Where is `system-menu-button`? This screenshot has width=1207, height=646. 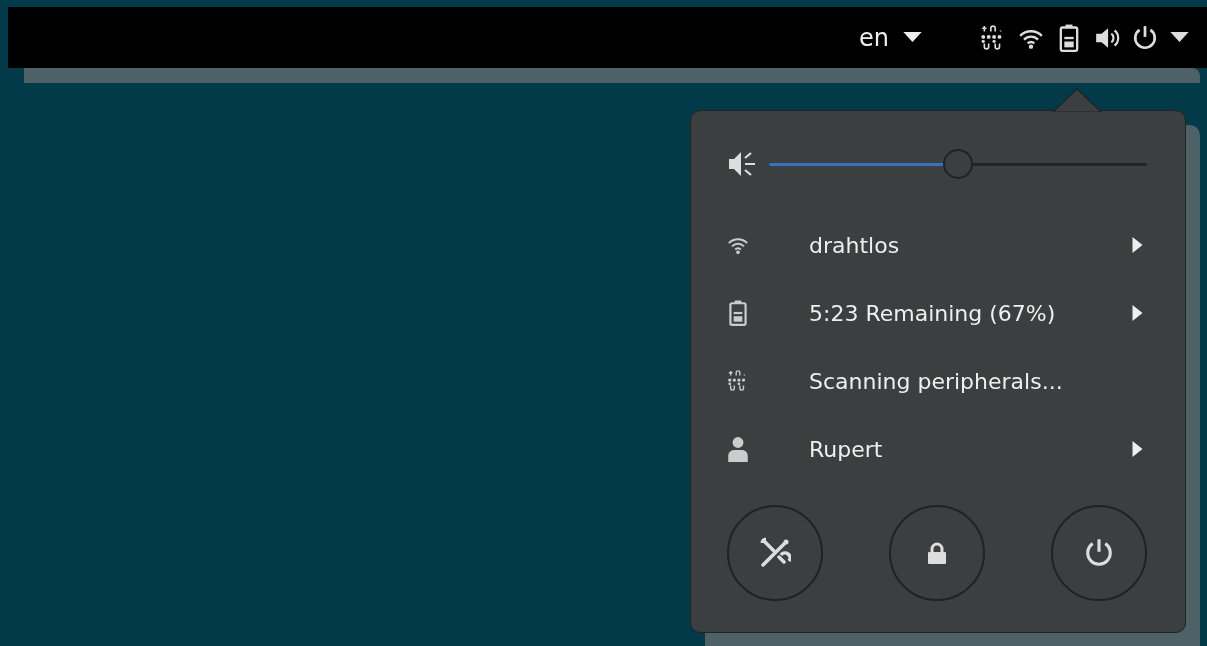
system-menu-button is located at coordinates (1084, 37).